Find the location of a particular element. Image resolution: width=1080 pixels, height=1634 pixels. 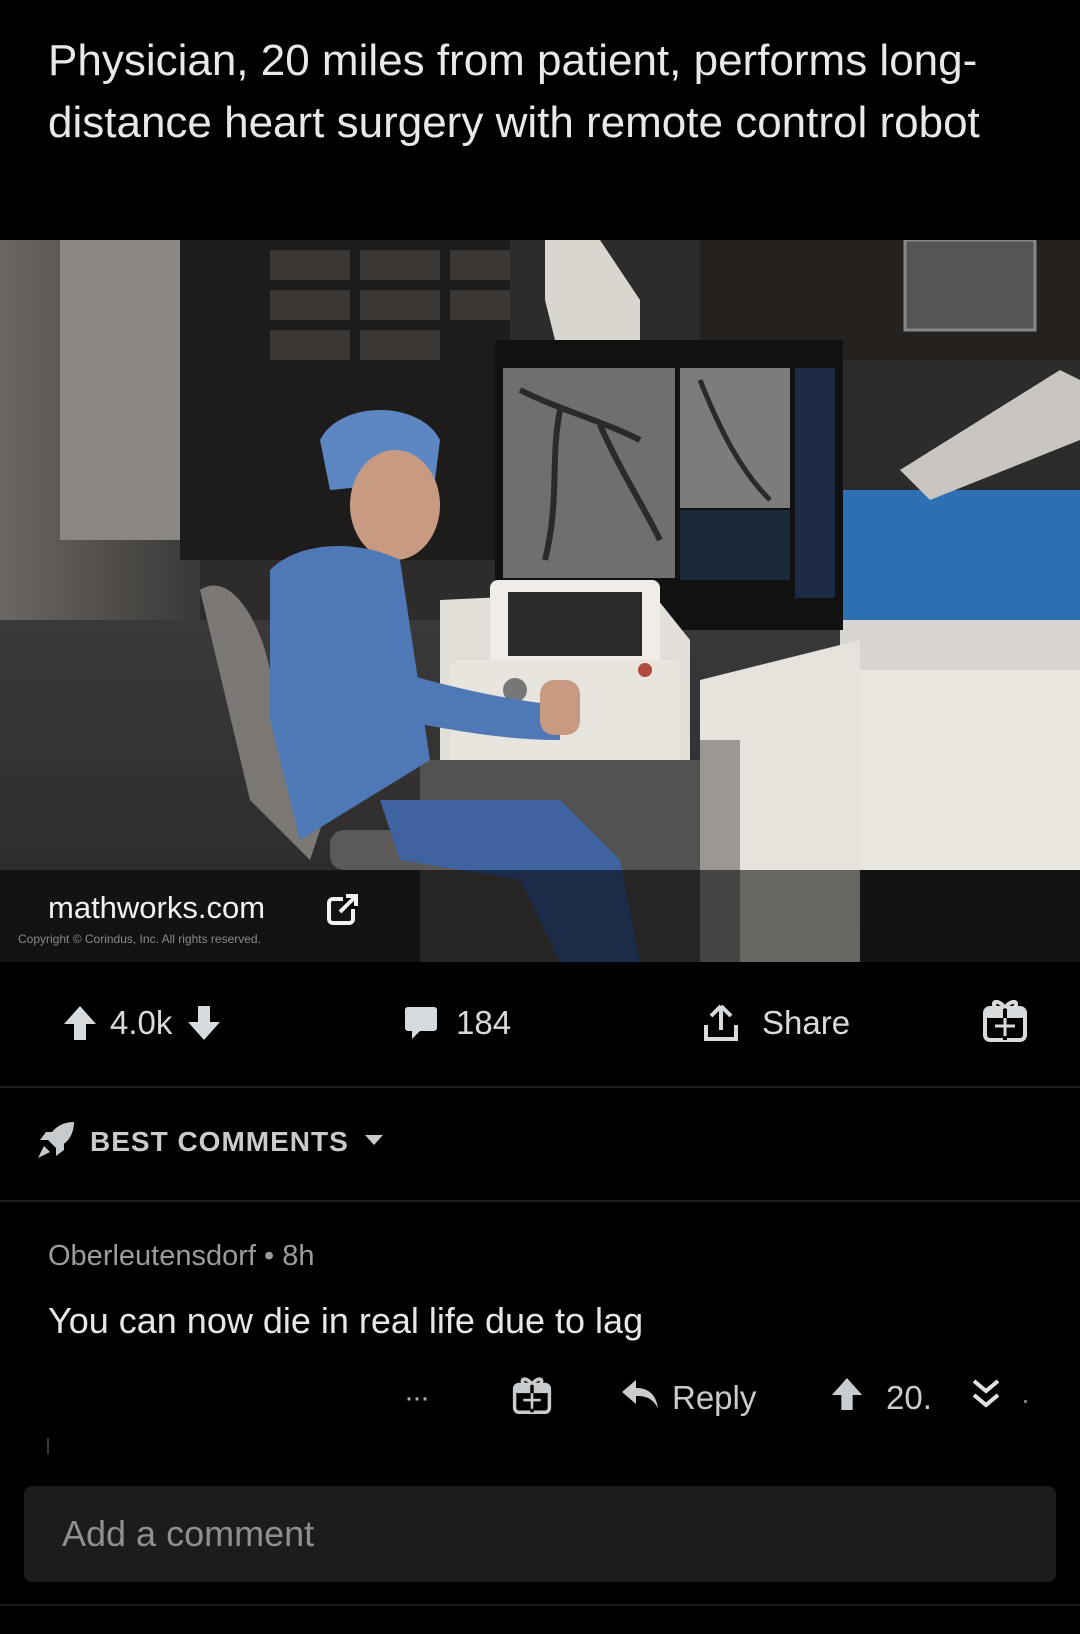

more-dots-icon: ··· is located at coordinates (417, 1397).